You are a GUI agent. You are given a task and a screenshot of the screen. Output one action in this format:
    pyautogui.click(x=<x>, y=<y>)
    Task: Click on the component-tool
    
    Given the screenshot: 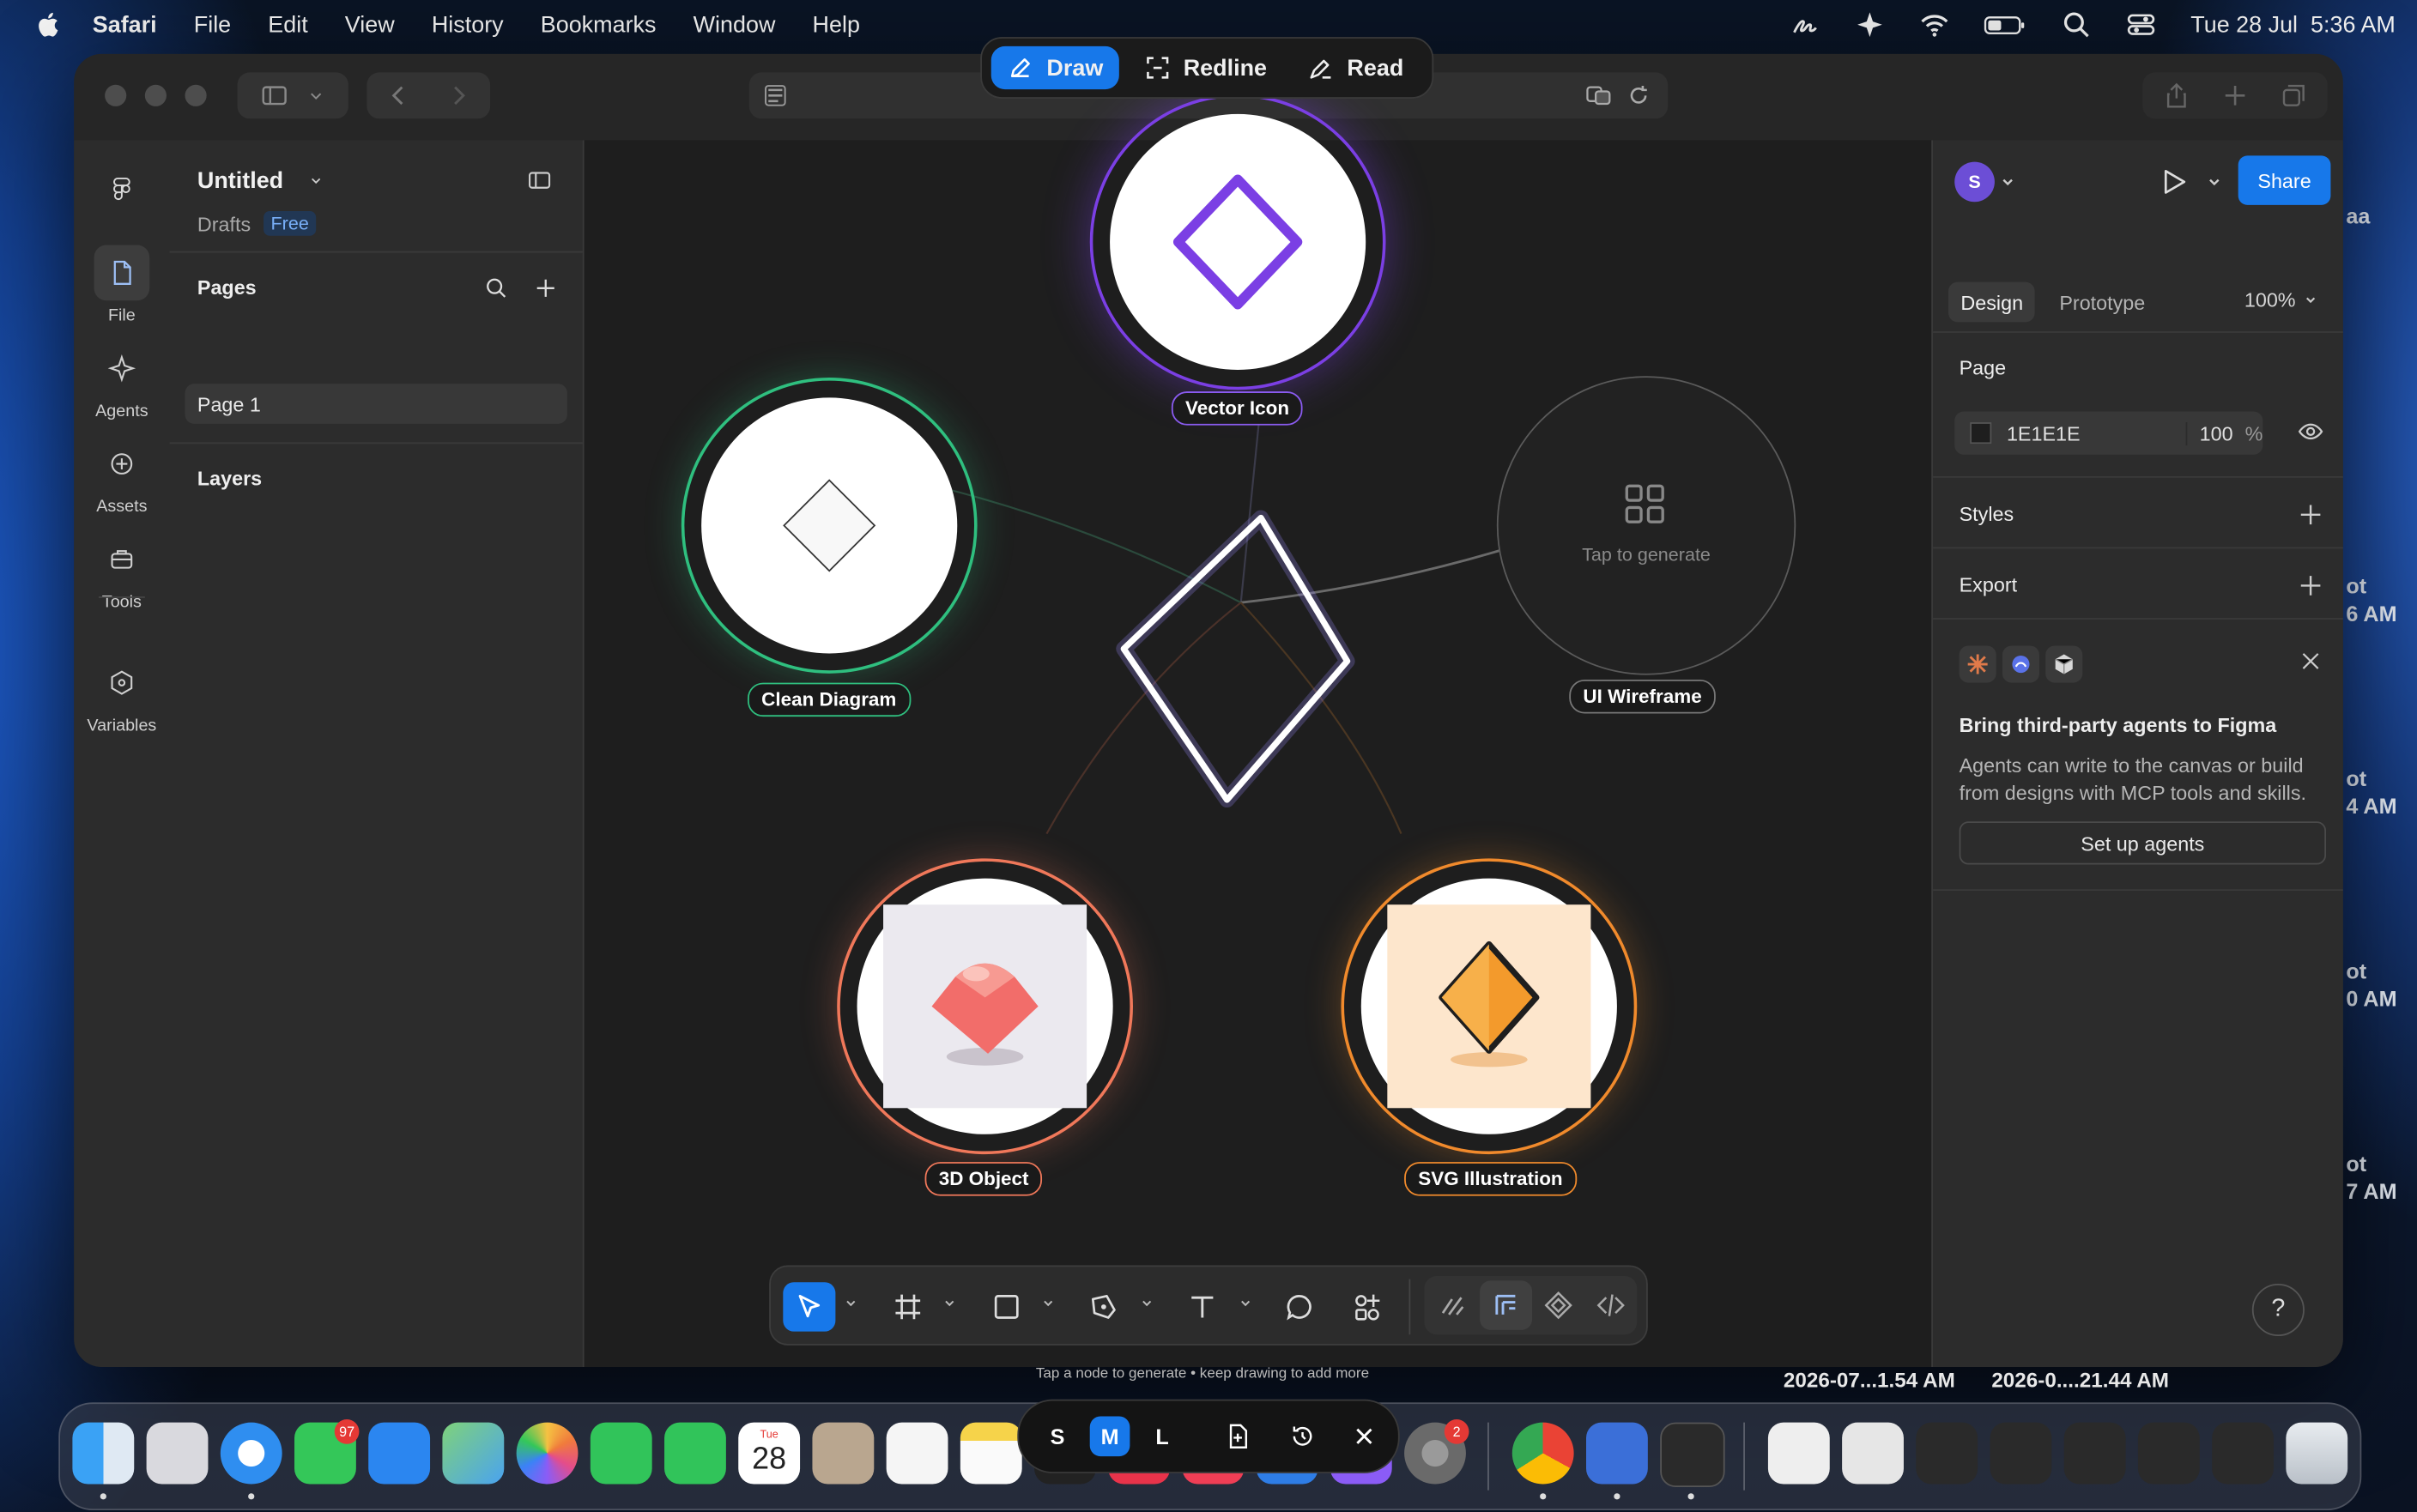 What is the action you would take?
    pyautogui.click(x=1558, y=1304)
    